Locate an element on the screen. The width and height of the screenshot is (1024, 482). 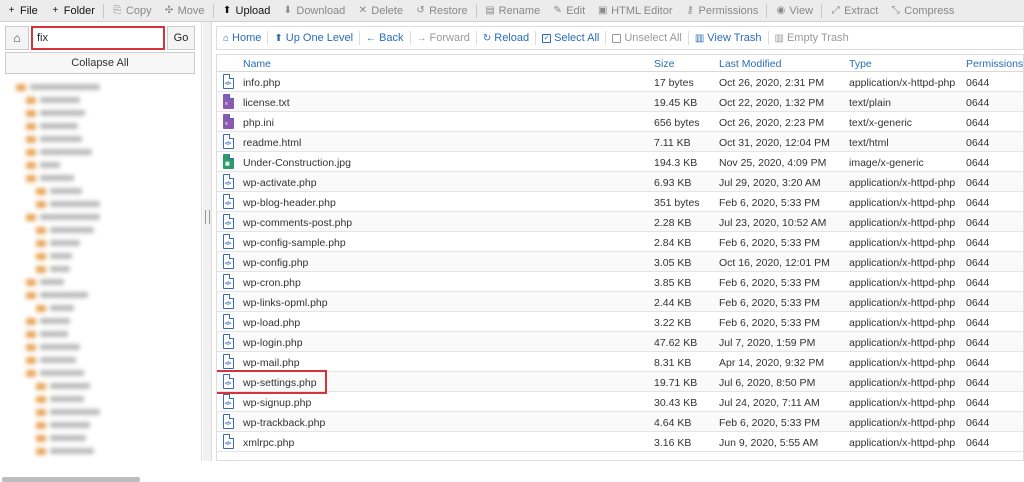
home-icon: ⌂ is located at coordinates (17, 38).